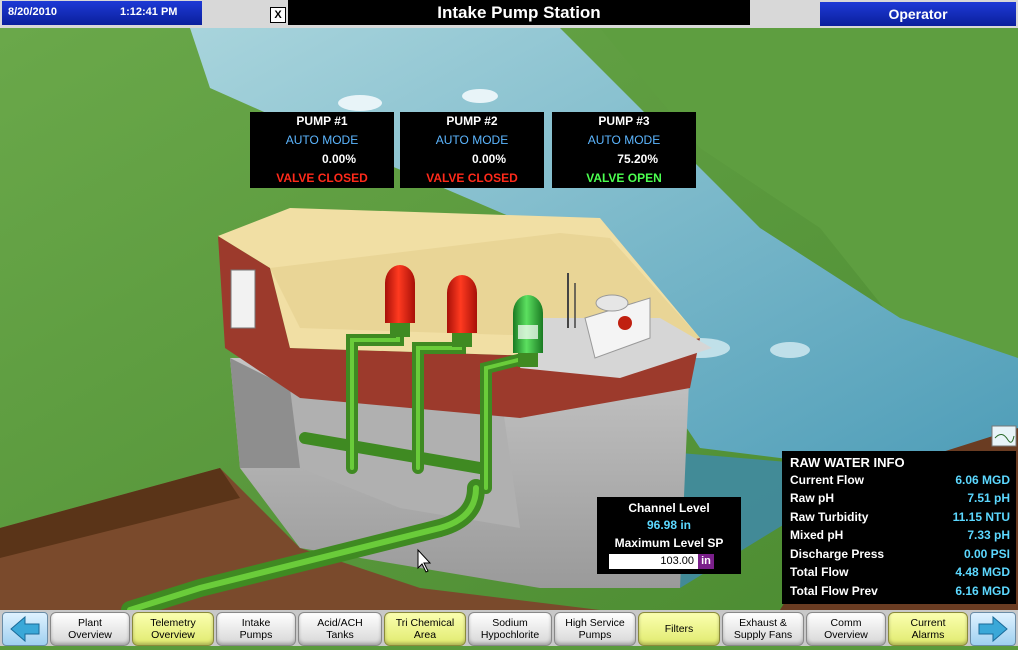  Describe the element at coordinates (1004, 436) in the screenshot. I see `hmi-logo-icon` at that location.